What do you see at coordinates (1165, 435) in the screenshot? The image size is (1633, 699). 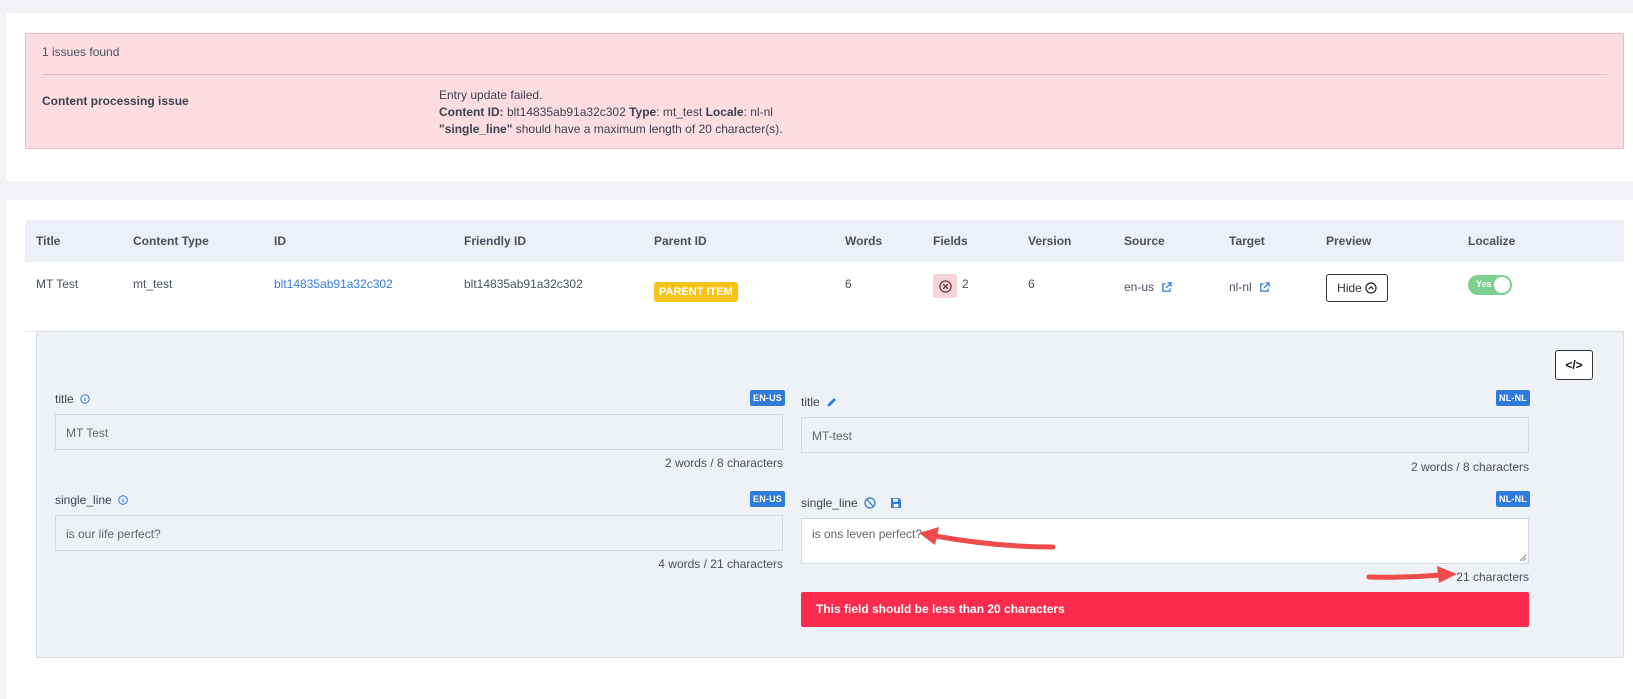 I see `target-title-field: MT-test` at bounding box center [1165, 435].